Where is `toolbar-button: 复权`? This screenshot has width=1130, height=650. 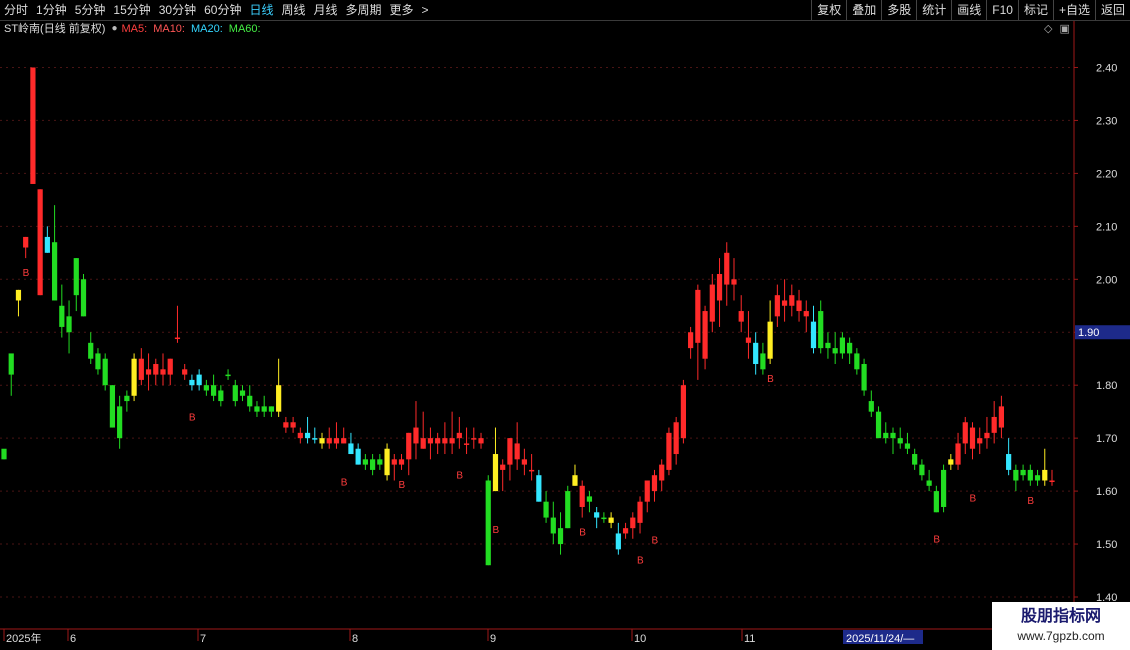 toolbar-button: 复权 is located at coordinates (828, 10).